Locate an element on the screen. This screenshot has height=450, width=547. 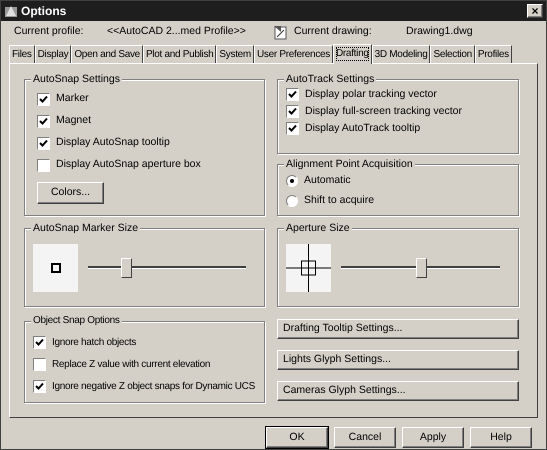
radio-label: Shift to acquire is located at coordinates (339, 201).